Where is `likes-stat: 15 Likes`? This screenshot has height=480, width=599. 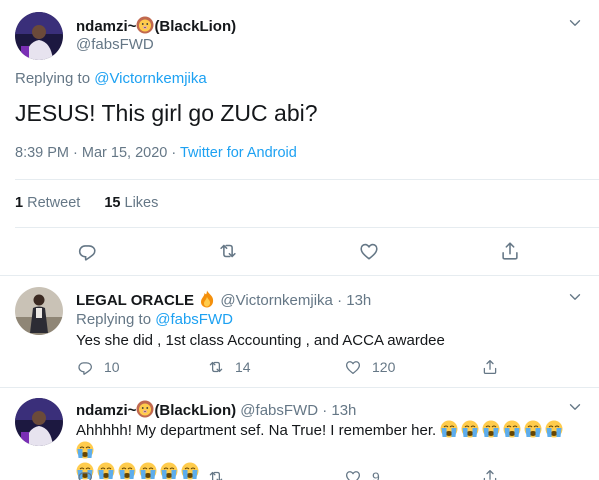 likes-stat: 15 Likes is located at coordinates (131, 203).